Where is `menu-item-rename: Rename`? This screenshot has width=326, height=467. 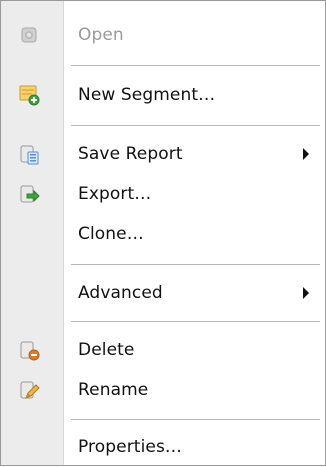
menu-item-rename: Rename is located at coordinates (163, 390).